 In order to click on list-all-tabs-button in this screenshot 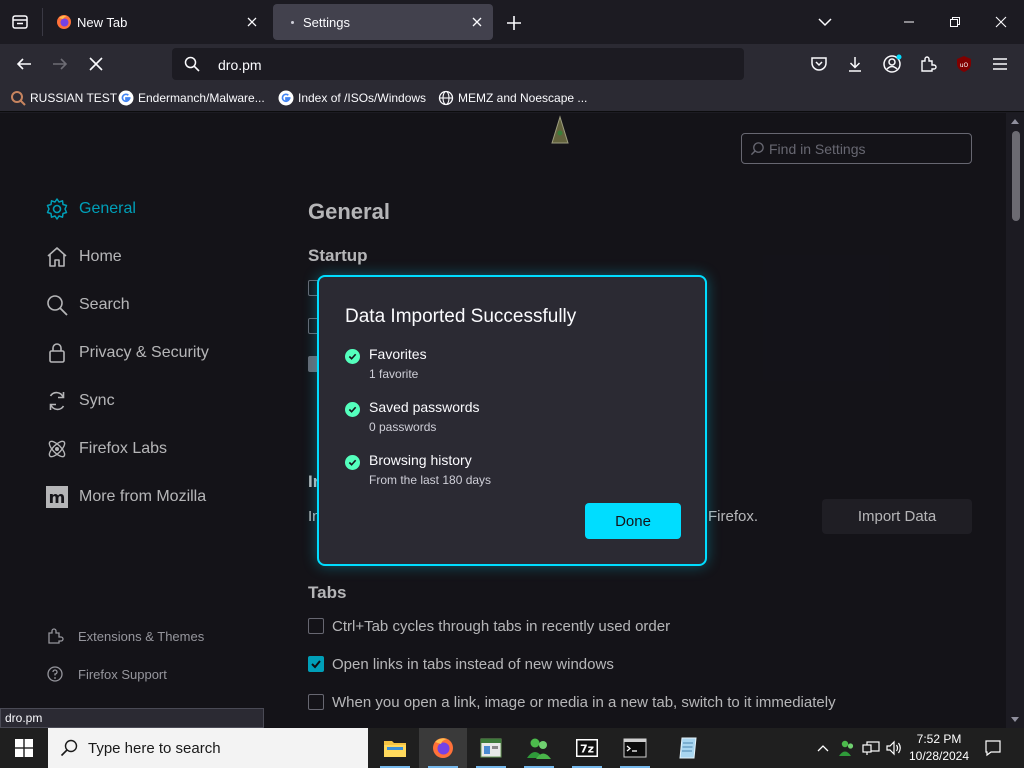, I will do `click(825, 22)`.